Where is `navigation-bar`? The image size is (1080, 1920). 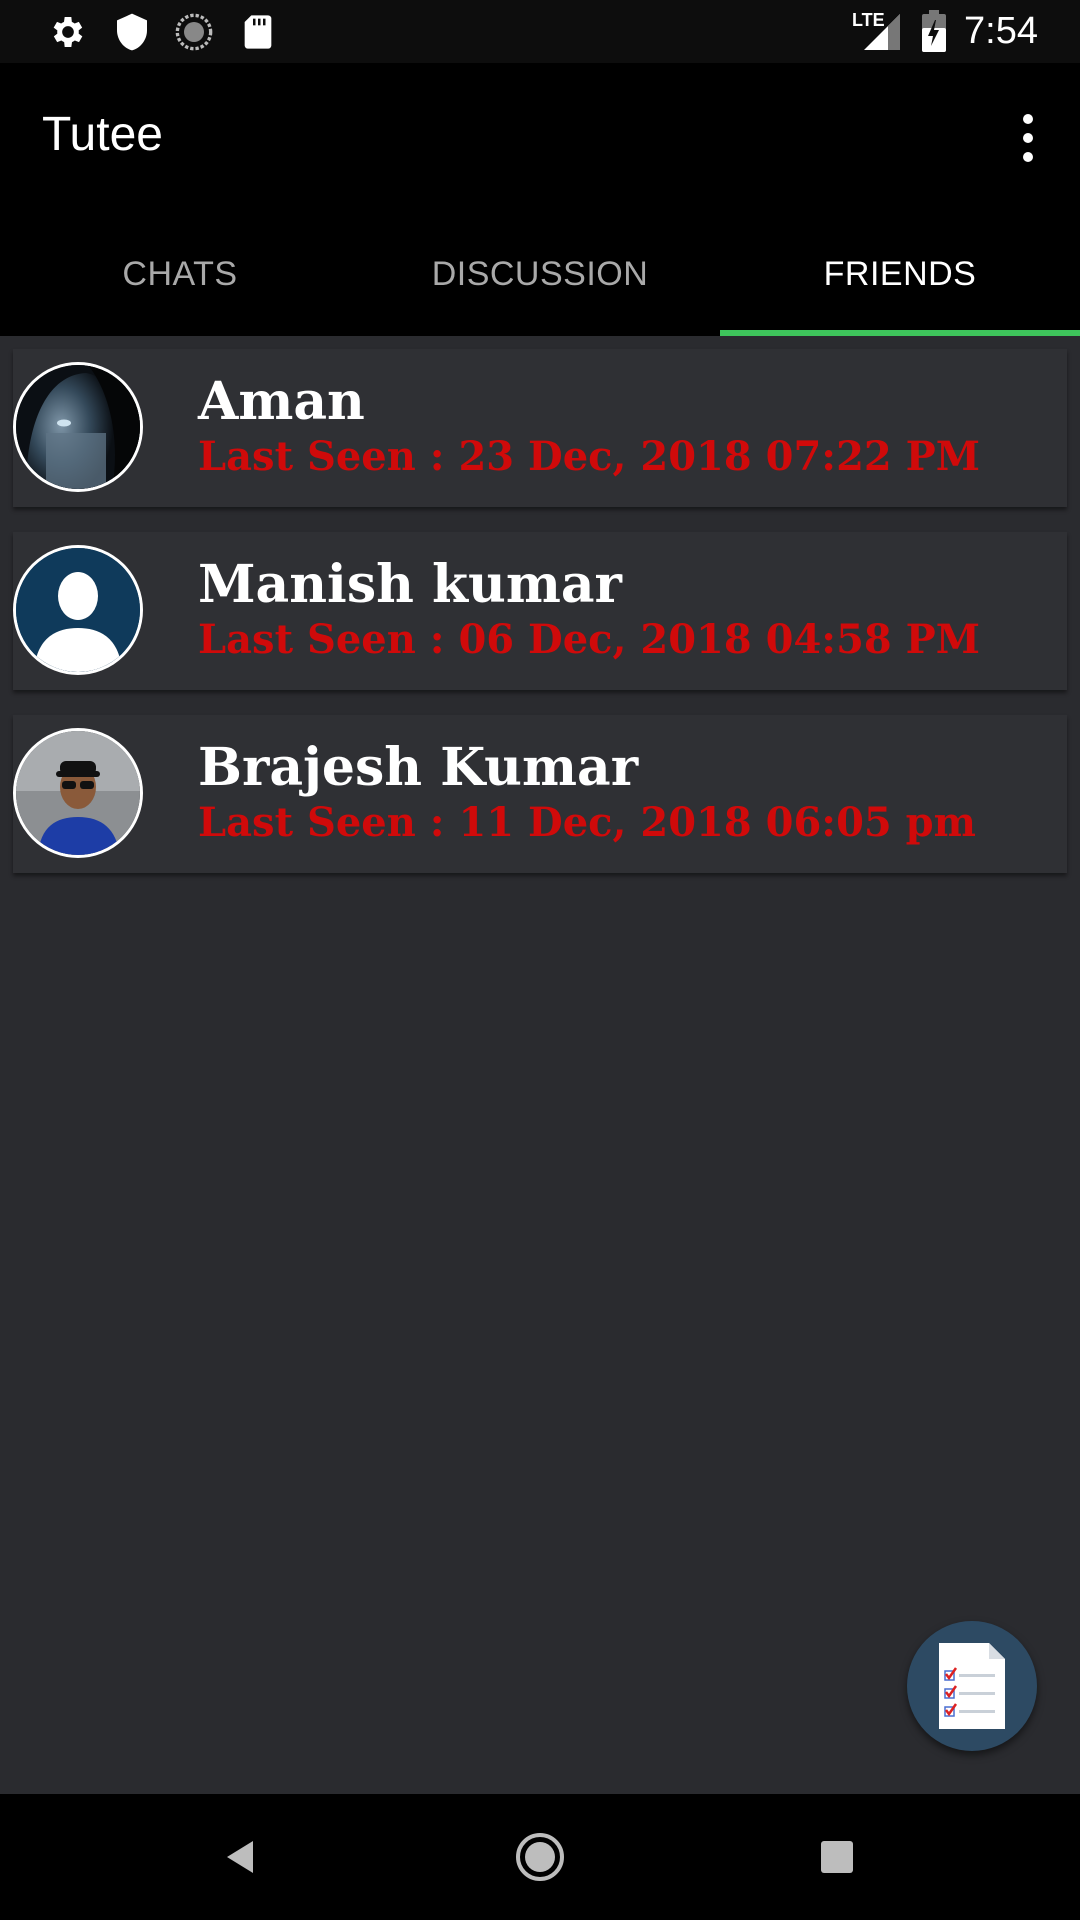
navigation-bar is located at coordinates (540, 1857).